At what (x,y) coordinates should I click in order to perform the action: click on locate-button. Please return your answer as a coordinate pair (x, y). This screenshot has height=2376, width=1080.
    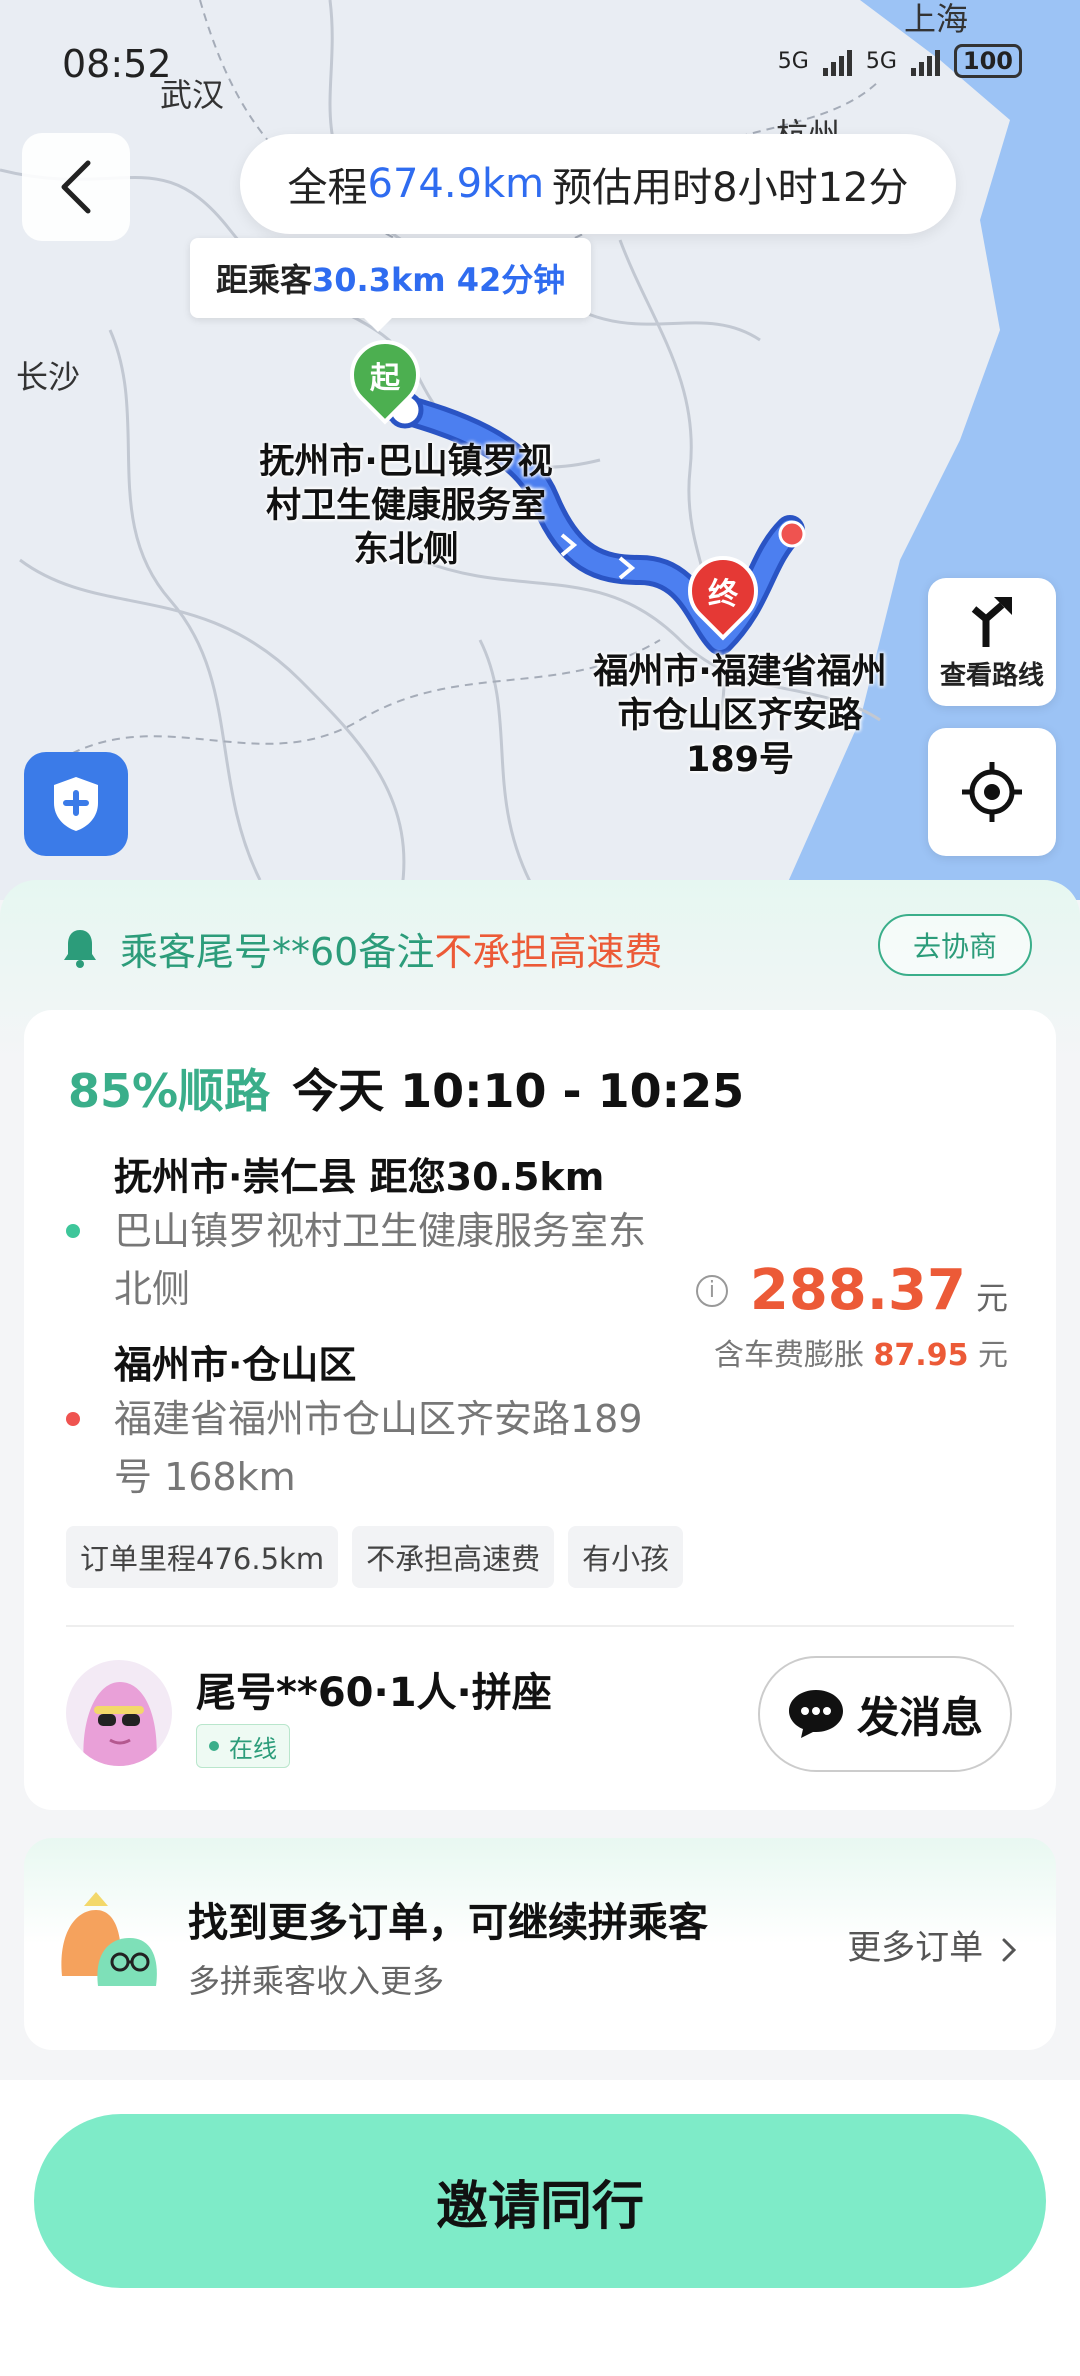
    Looking at the image, I should click on (992, 792).